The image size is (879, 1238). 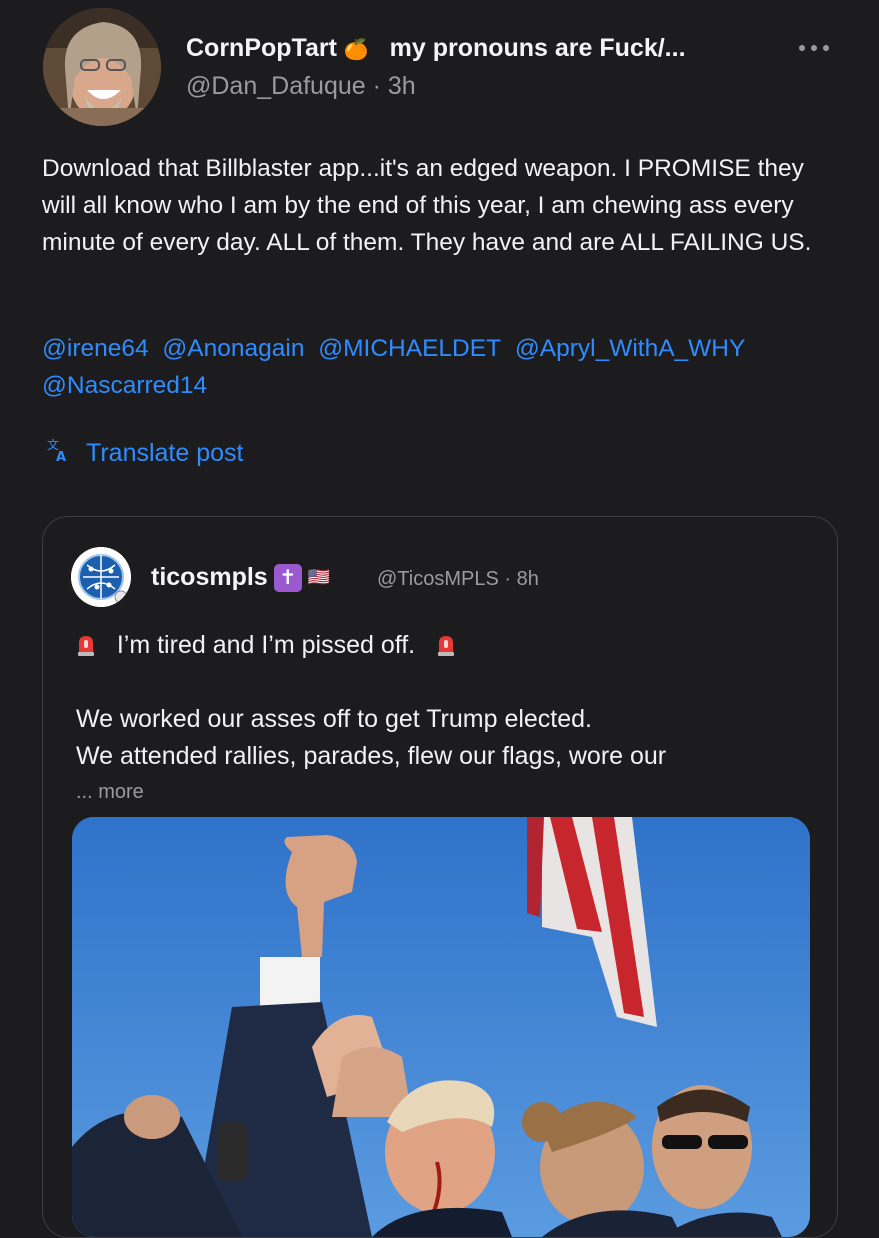 I want to click on svg-text: A, so click(x=61, y=456).